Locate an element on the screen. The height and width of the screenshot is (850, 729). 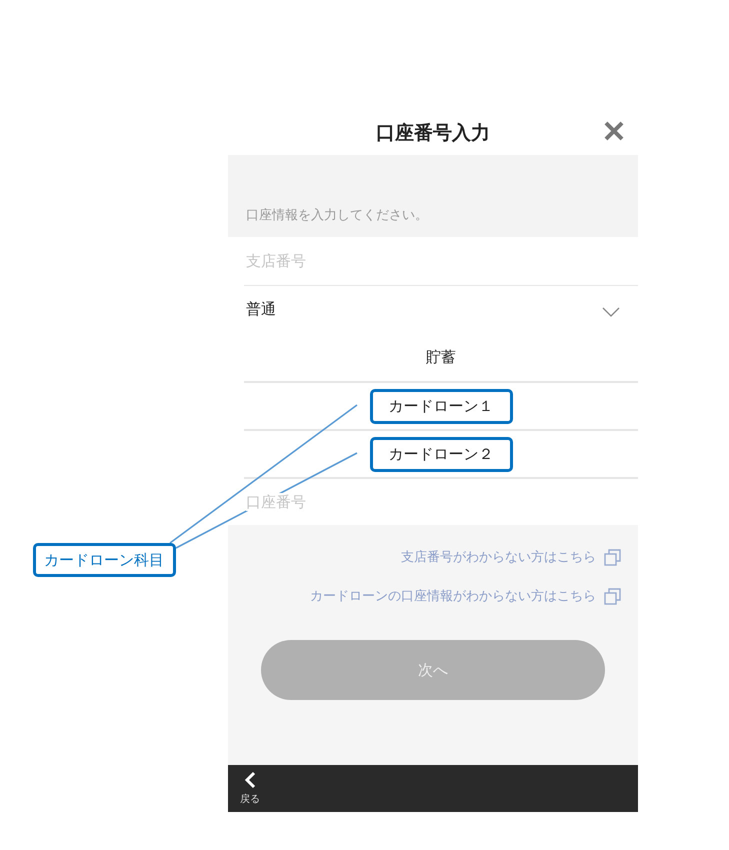
chevron-down-icon is located at coordinates (611, 312).